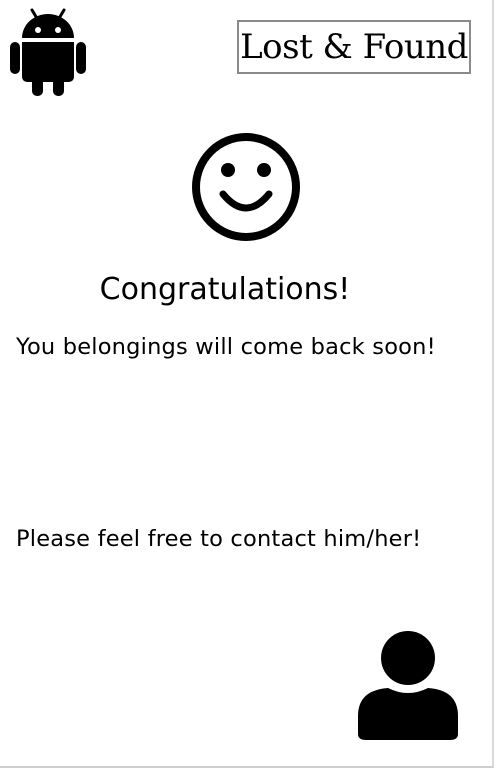  What do you see at coordinates (408, 686) in the screenshot?
I see `person-icon` at bounding box center [408, 686].